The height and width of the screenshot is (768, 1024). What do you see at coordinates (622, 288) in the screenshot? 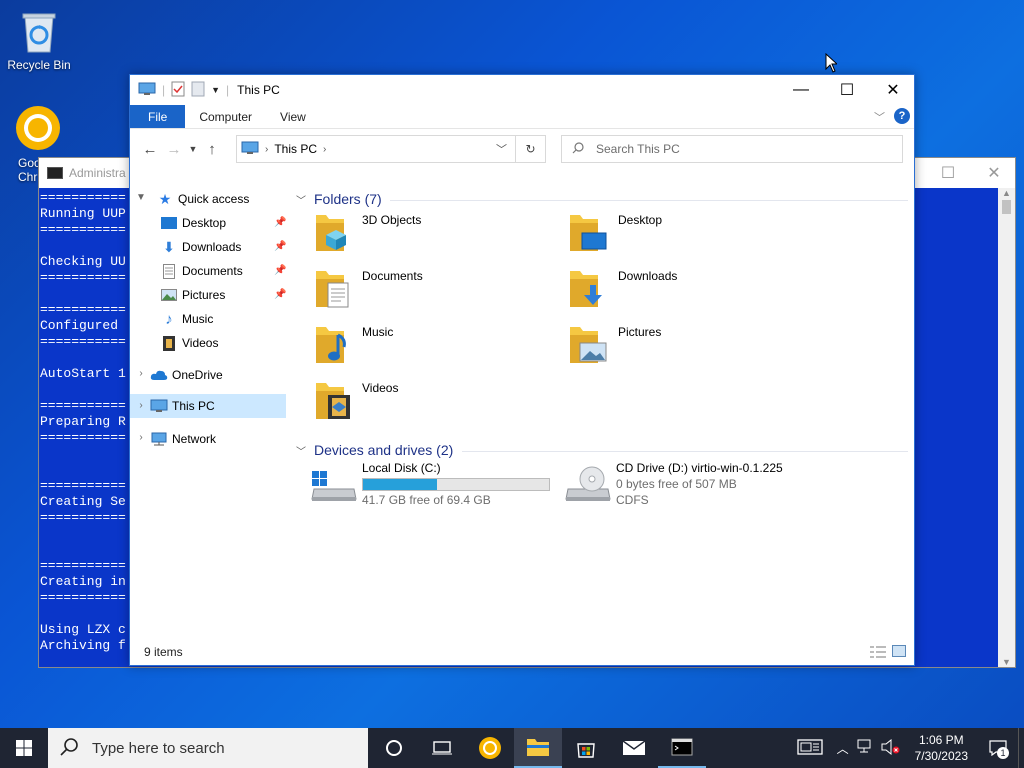
I see `folder-downloads: Downloads` at bounding box center [622, 288].